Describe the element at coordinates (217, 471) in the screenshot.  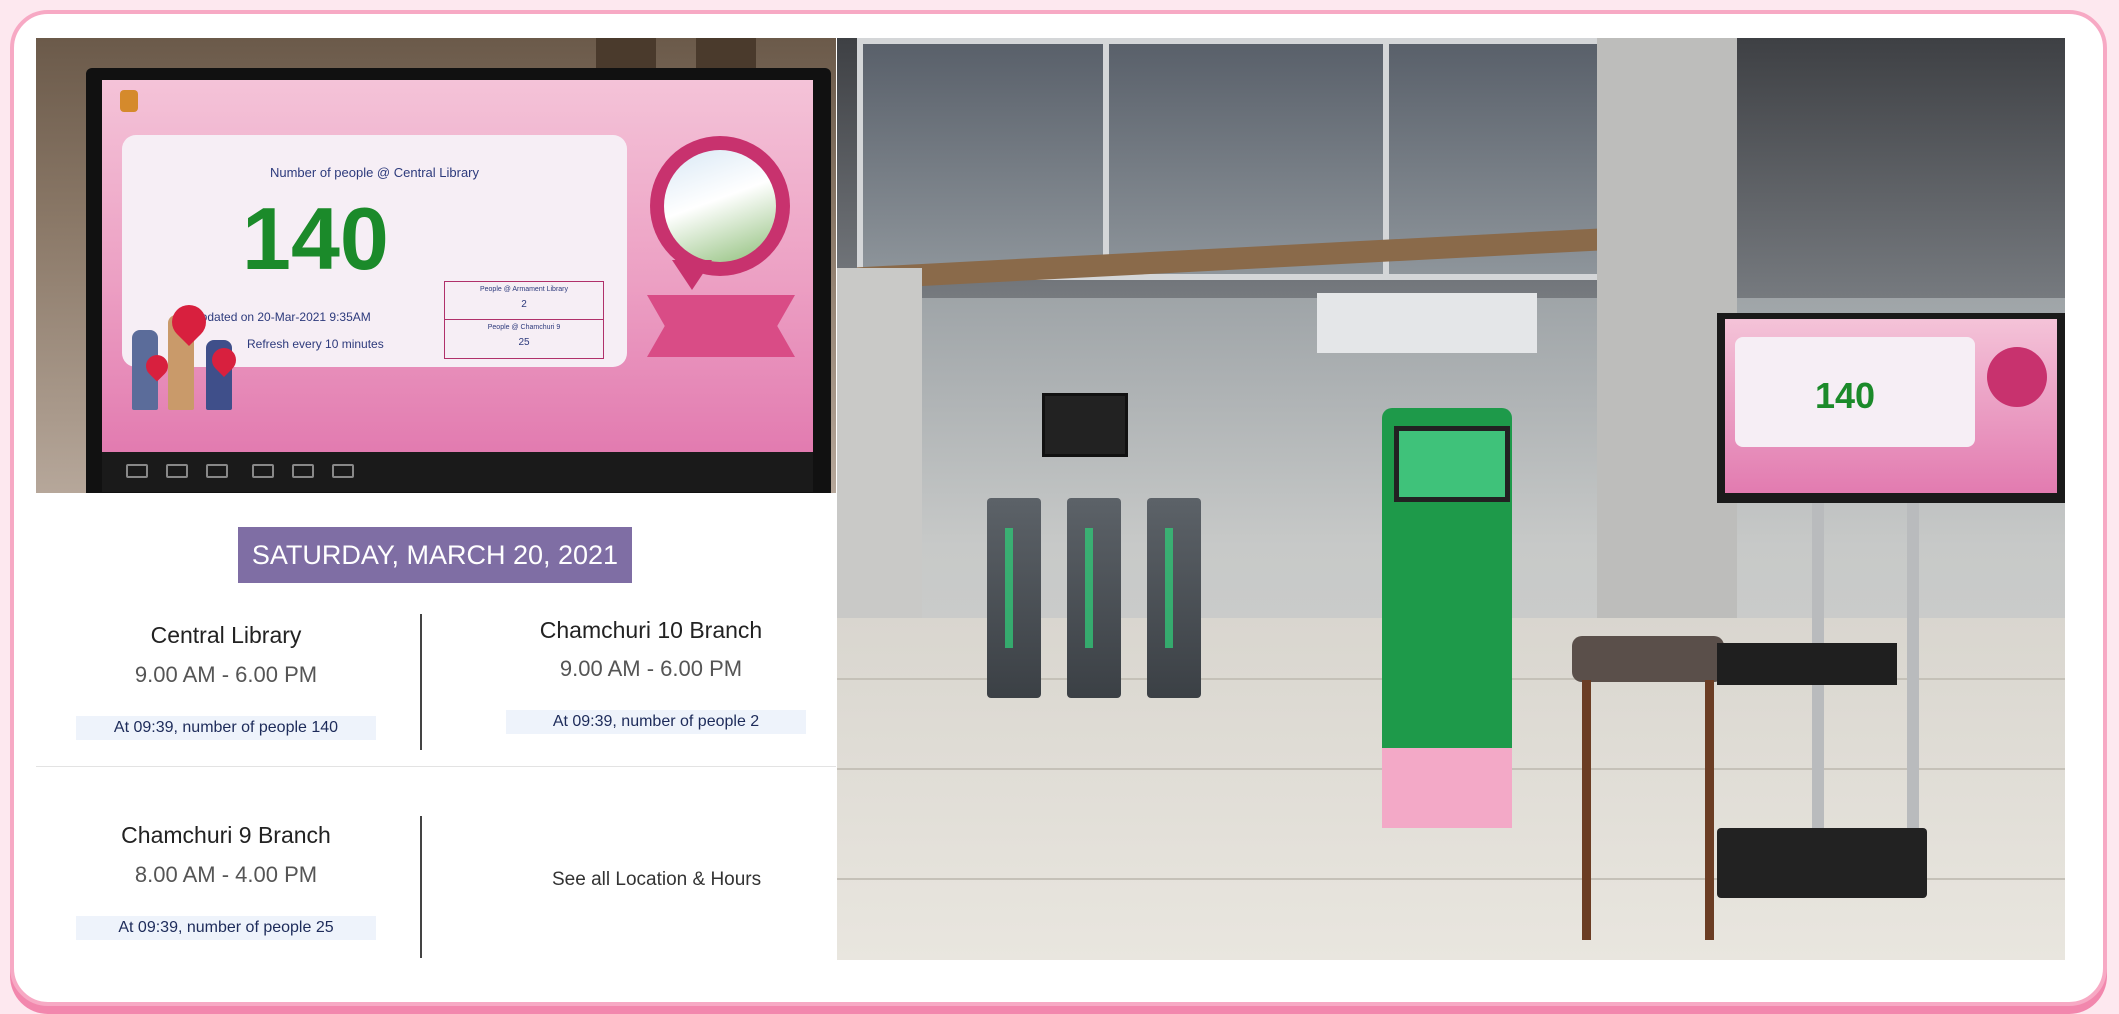
I see `recents-icon` at that location.